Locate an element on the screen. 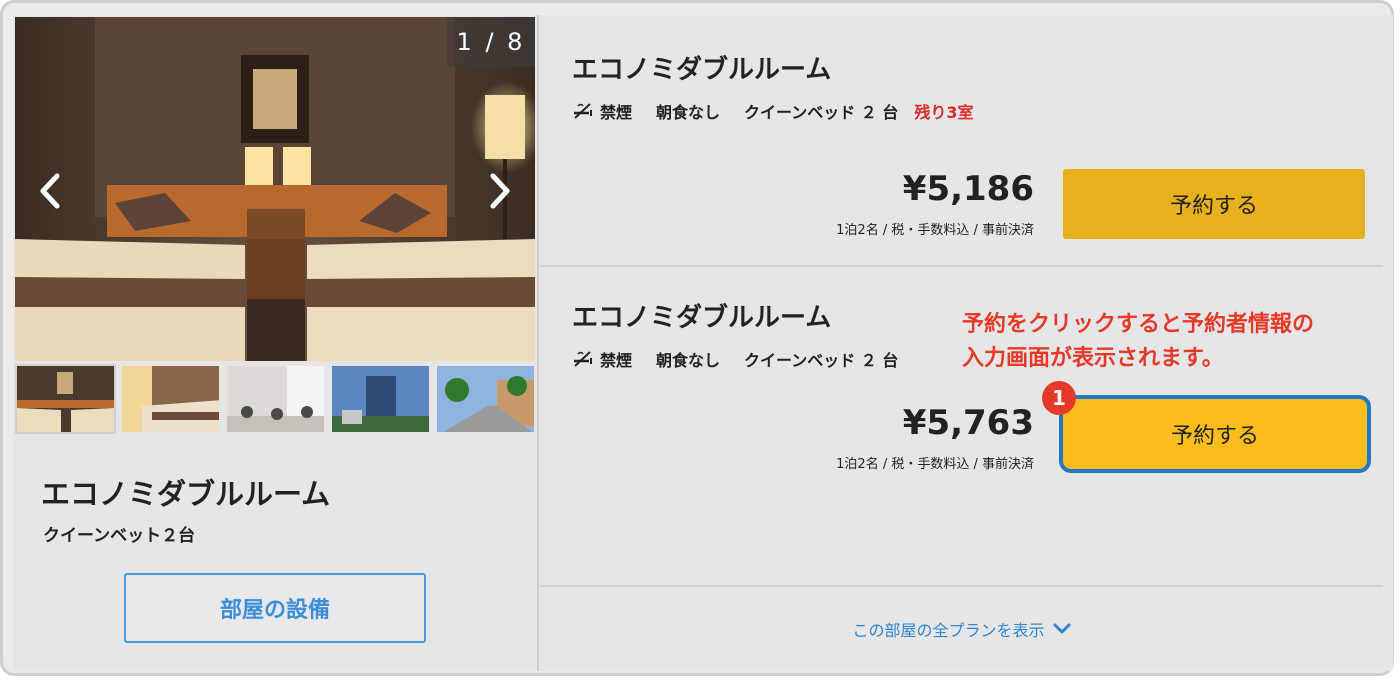  reserve-button-highlighted: 予約する is located at coordinates (1215, 434).